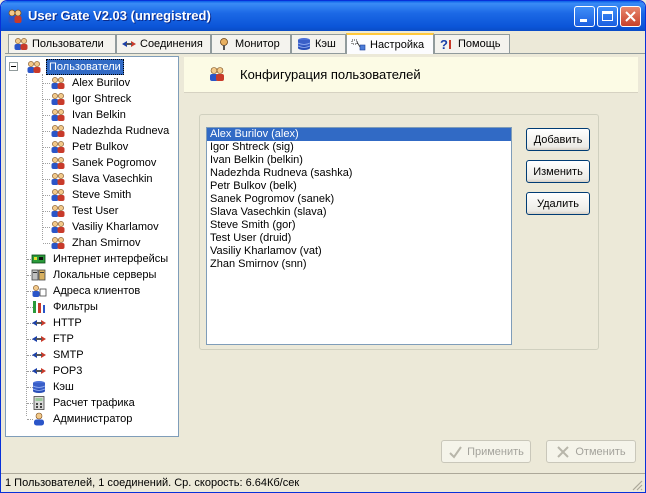 The height and width of the screenshot is (493, 646). I want to click on tree-node-section: Кэш, so click(53, 387).